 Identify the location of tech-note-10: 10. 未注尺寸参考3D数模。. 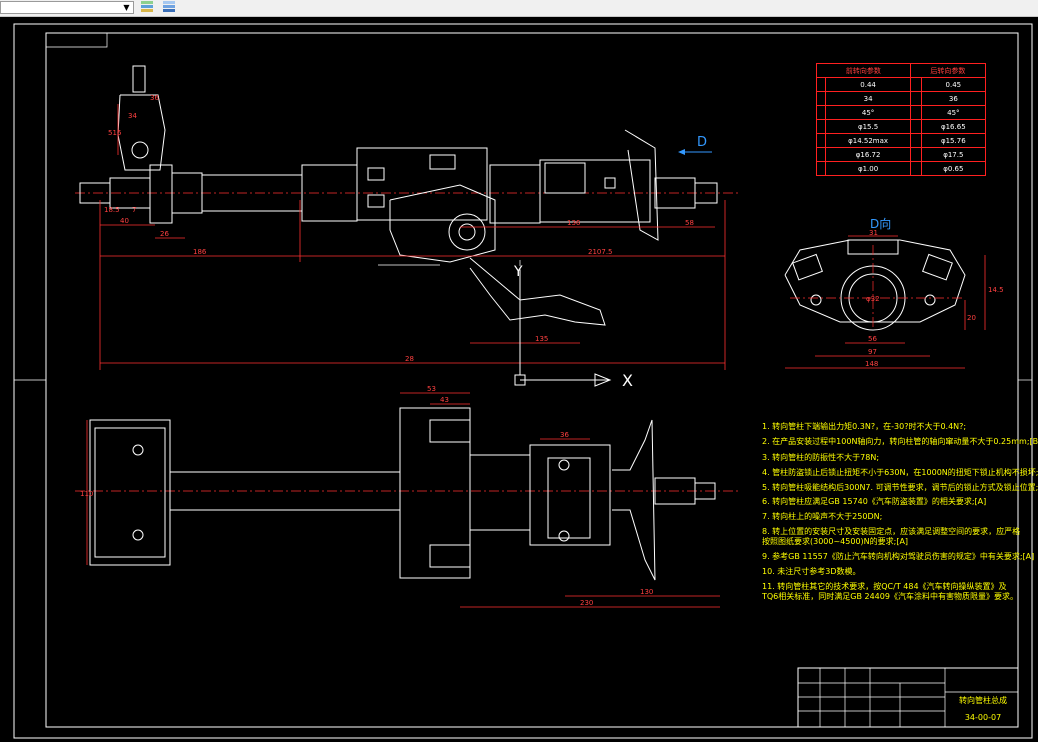
(811, 571).